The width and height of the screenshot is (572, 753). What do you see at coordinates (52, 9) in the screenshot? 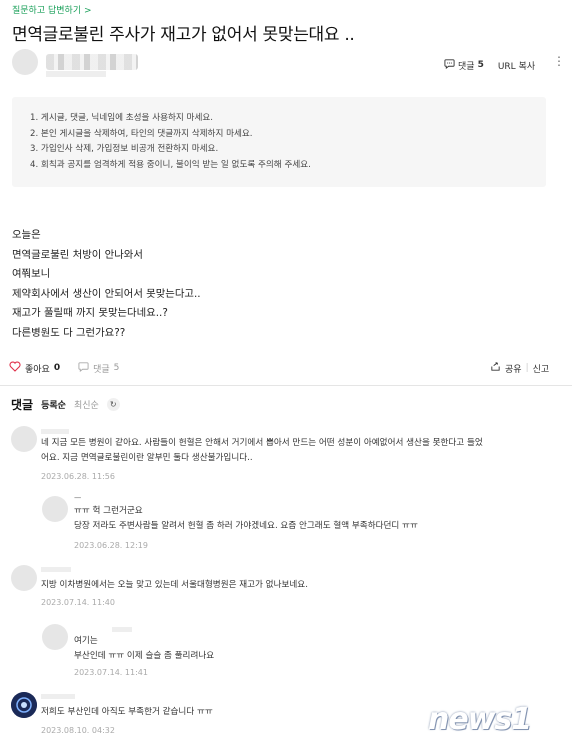
I see `breadcrumb: 질문하고 답변하기 >` at bounding box center [52, 9].